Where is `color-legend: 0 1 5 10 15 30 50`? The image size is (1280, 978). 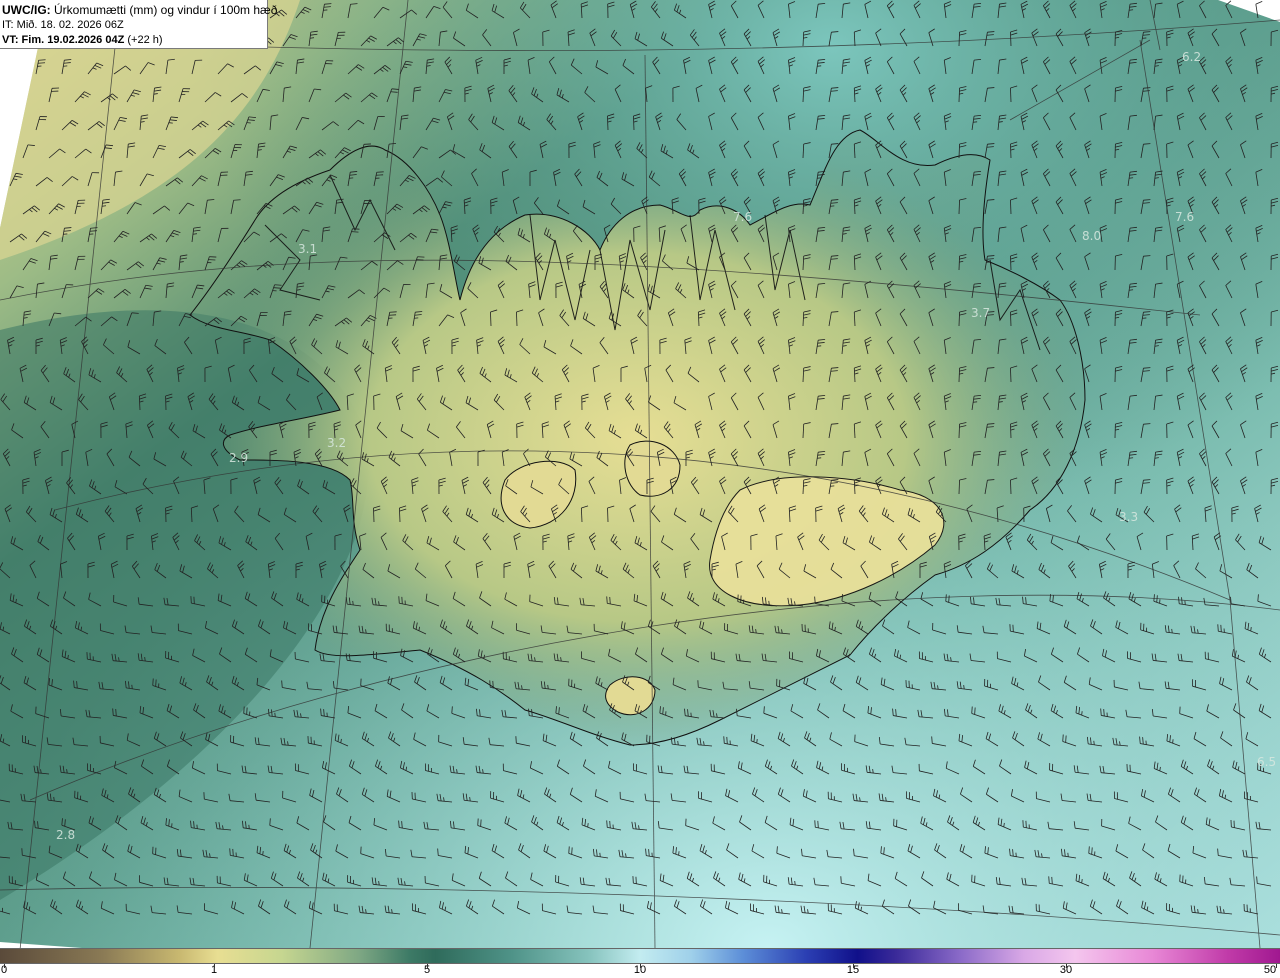 color-legend: 0 1 5 10 15 30 50 is located at coordinates (640, 963).